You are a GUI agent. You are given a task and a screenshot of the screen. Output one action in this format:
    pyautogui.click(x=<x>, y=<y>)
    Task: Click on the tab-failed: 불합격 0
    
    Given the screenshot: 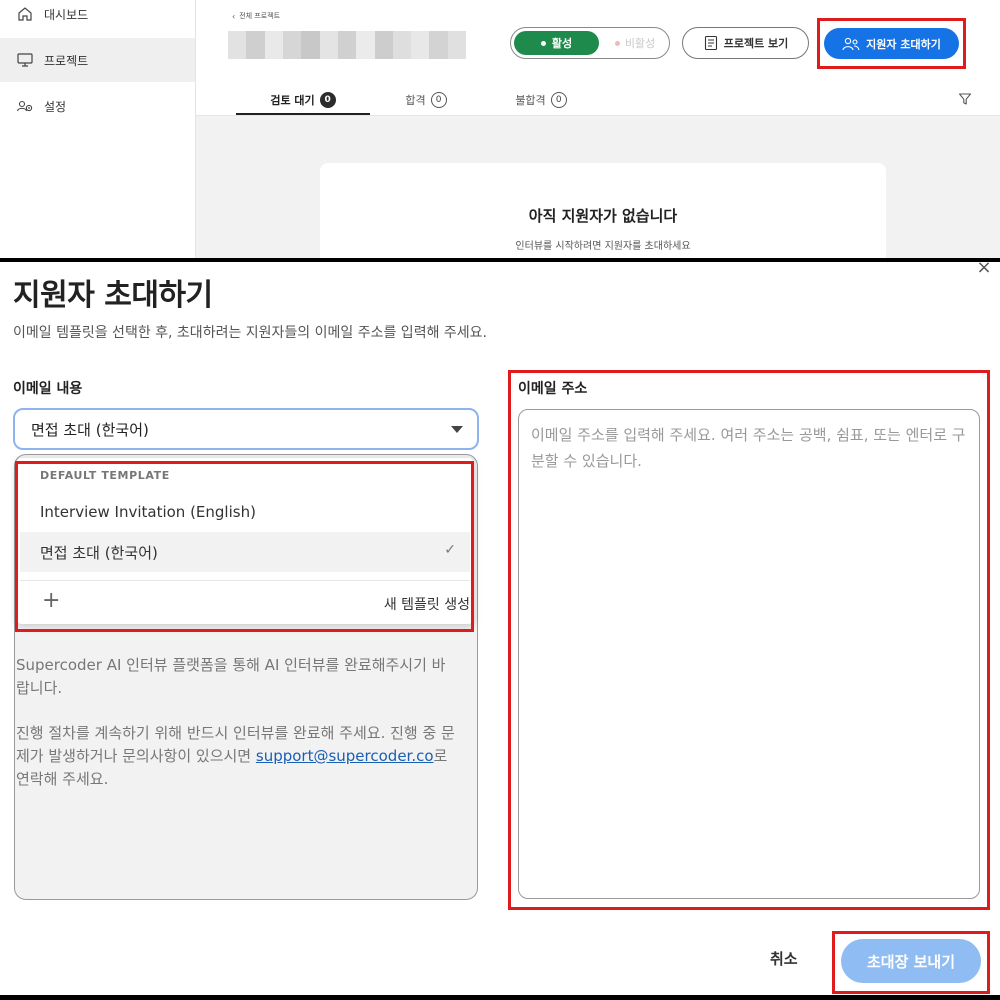 What is the action you would take?
    pyautogui.click(x=541, y=100)
    